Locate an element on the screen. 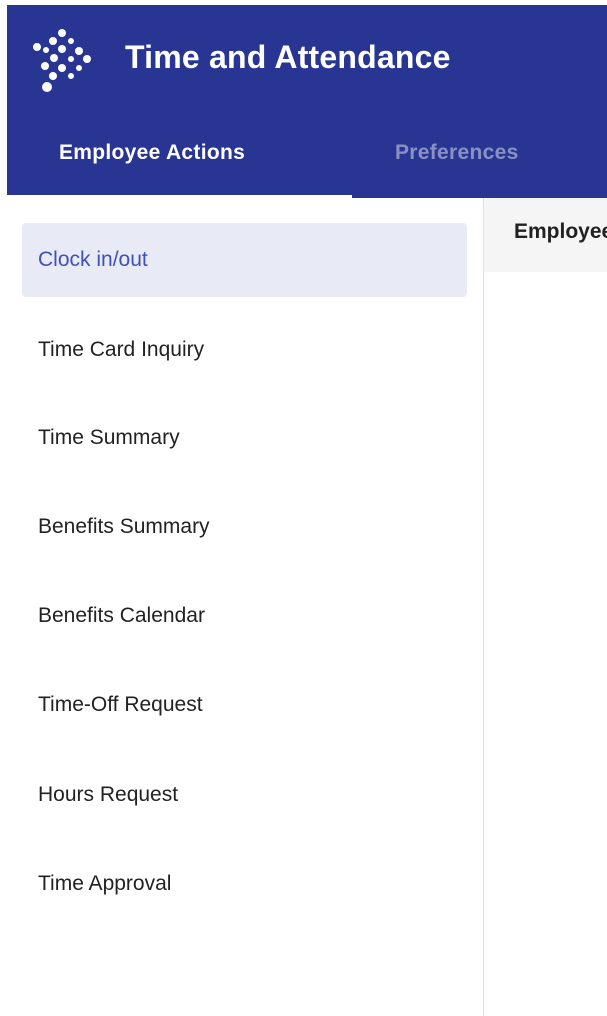 The image size is (607, 1016). sidebar-item-time-card-inquiry: Time Card Inquiry is located at coordinates (244, 350).